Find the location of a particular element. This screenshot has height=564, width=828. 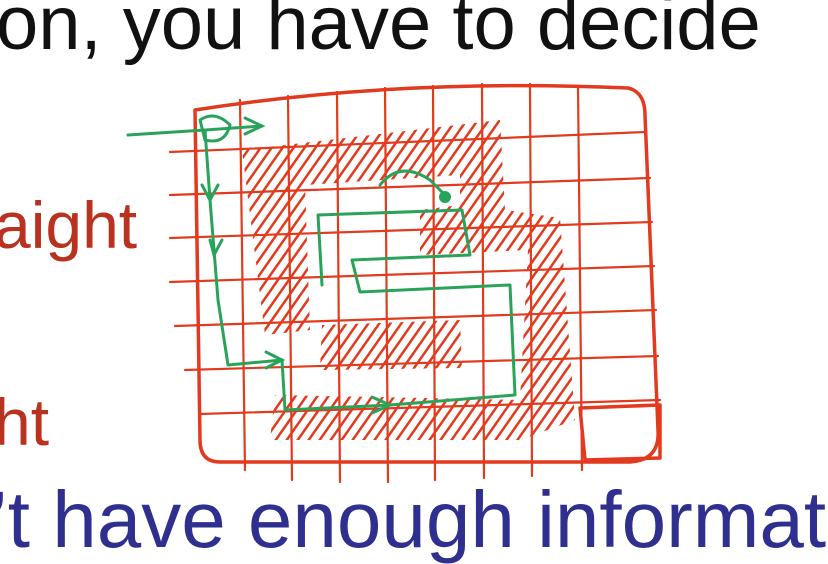

goal-dot is located at coordinates (445, 197).